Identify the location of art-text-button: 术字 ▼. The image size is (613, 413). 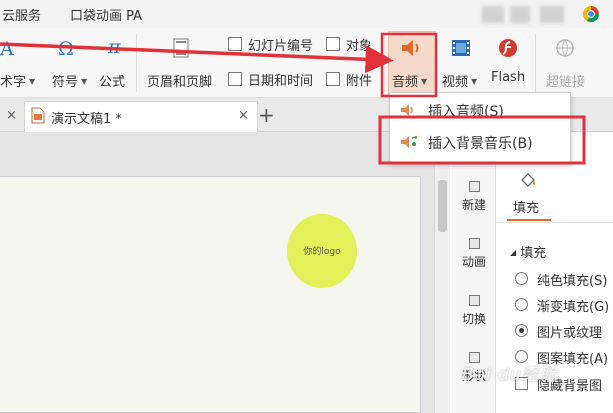
(17, 80).